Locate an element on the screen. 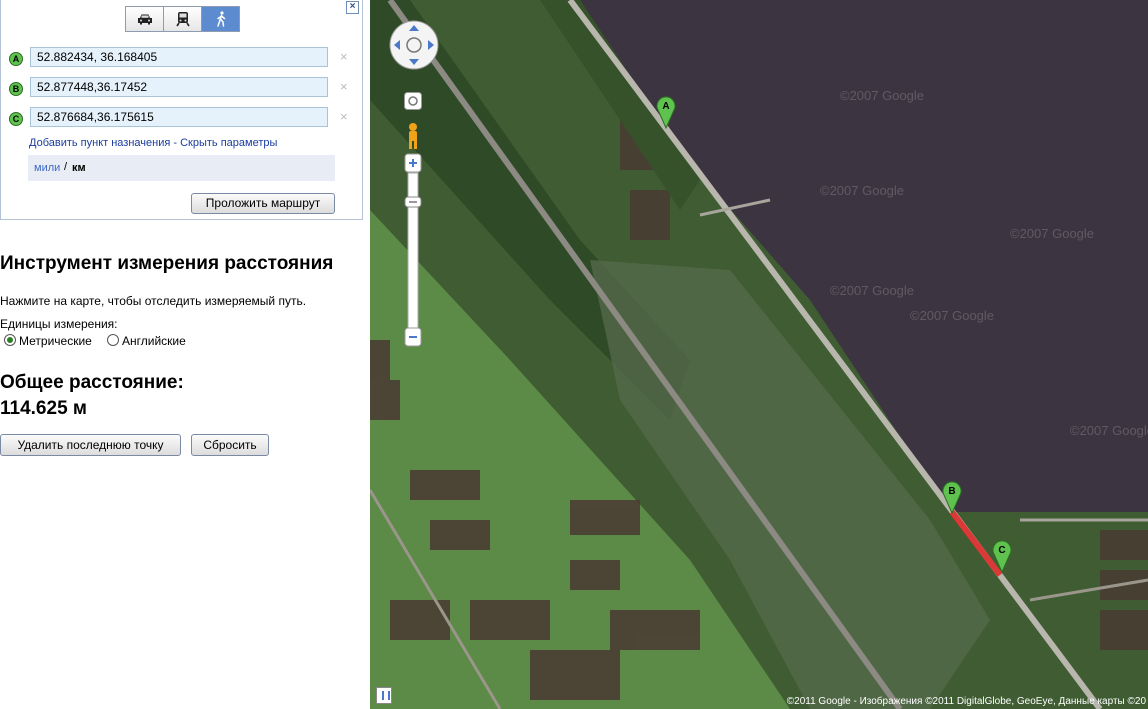 The height and width of the screenshot is (709, 1148). train-icon is located at coordinates (182, 19).